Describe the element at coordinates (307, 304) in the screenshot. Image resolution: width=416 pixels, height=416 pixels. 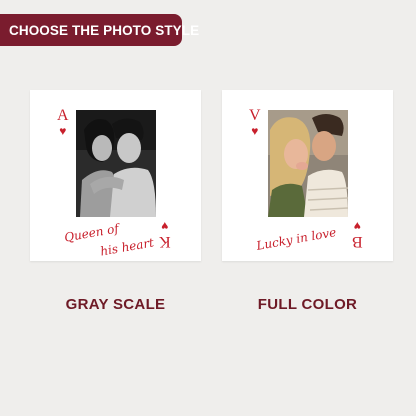
I see `full-color-option-label: FULL COLOR` at that location.